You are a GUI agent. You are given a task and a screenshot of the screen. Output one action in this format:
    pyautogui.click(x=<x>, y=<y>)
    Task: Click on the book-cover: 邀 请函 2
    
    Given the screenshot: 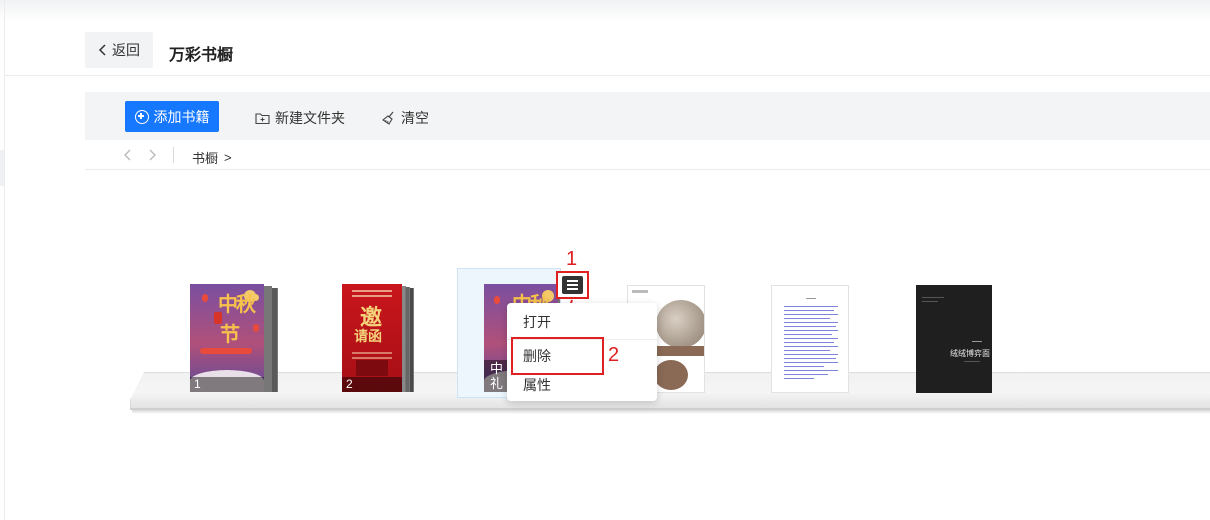 What is the action you would take?
    pyautogui.click(x=372, y=338)
    